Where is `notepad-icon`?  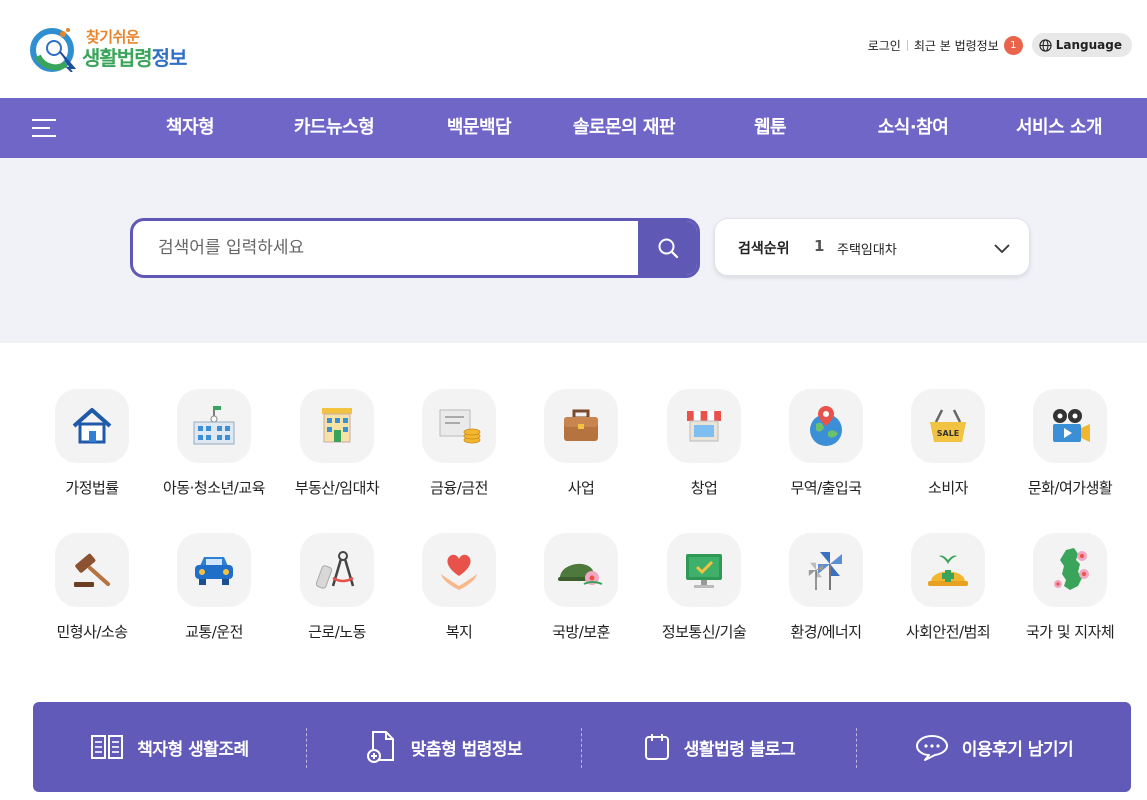
notepad-icon is located at coordinates (656, 747).